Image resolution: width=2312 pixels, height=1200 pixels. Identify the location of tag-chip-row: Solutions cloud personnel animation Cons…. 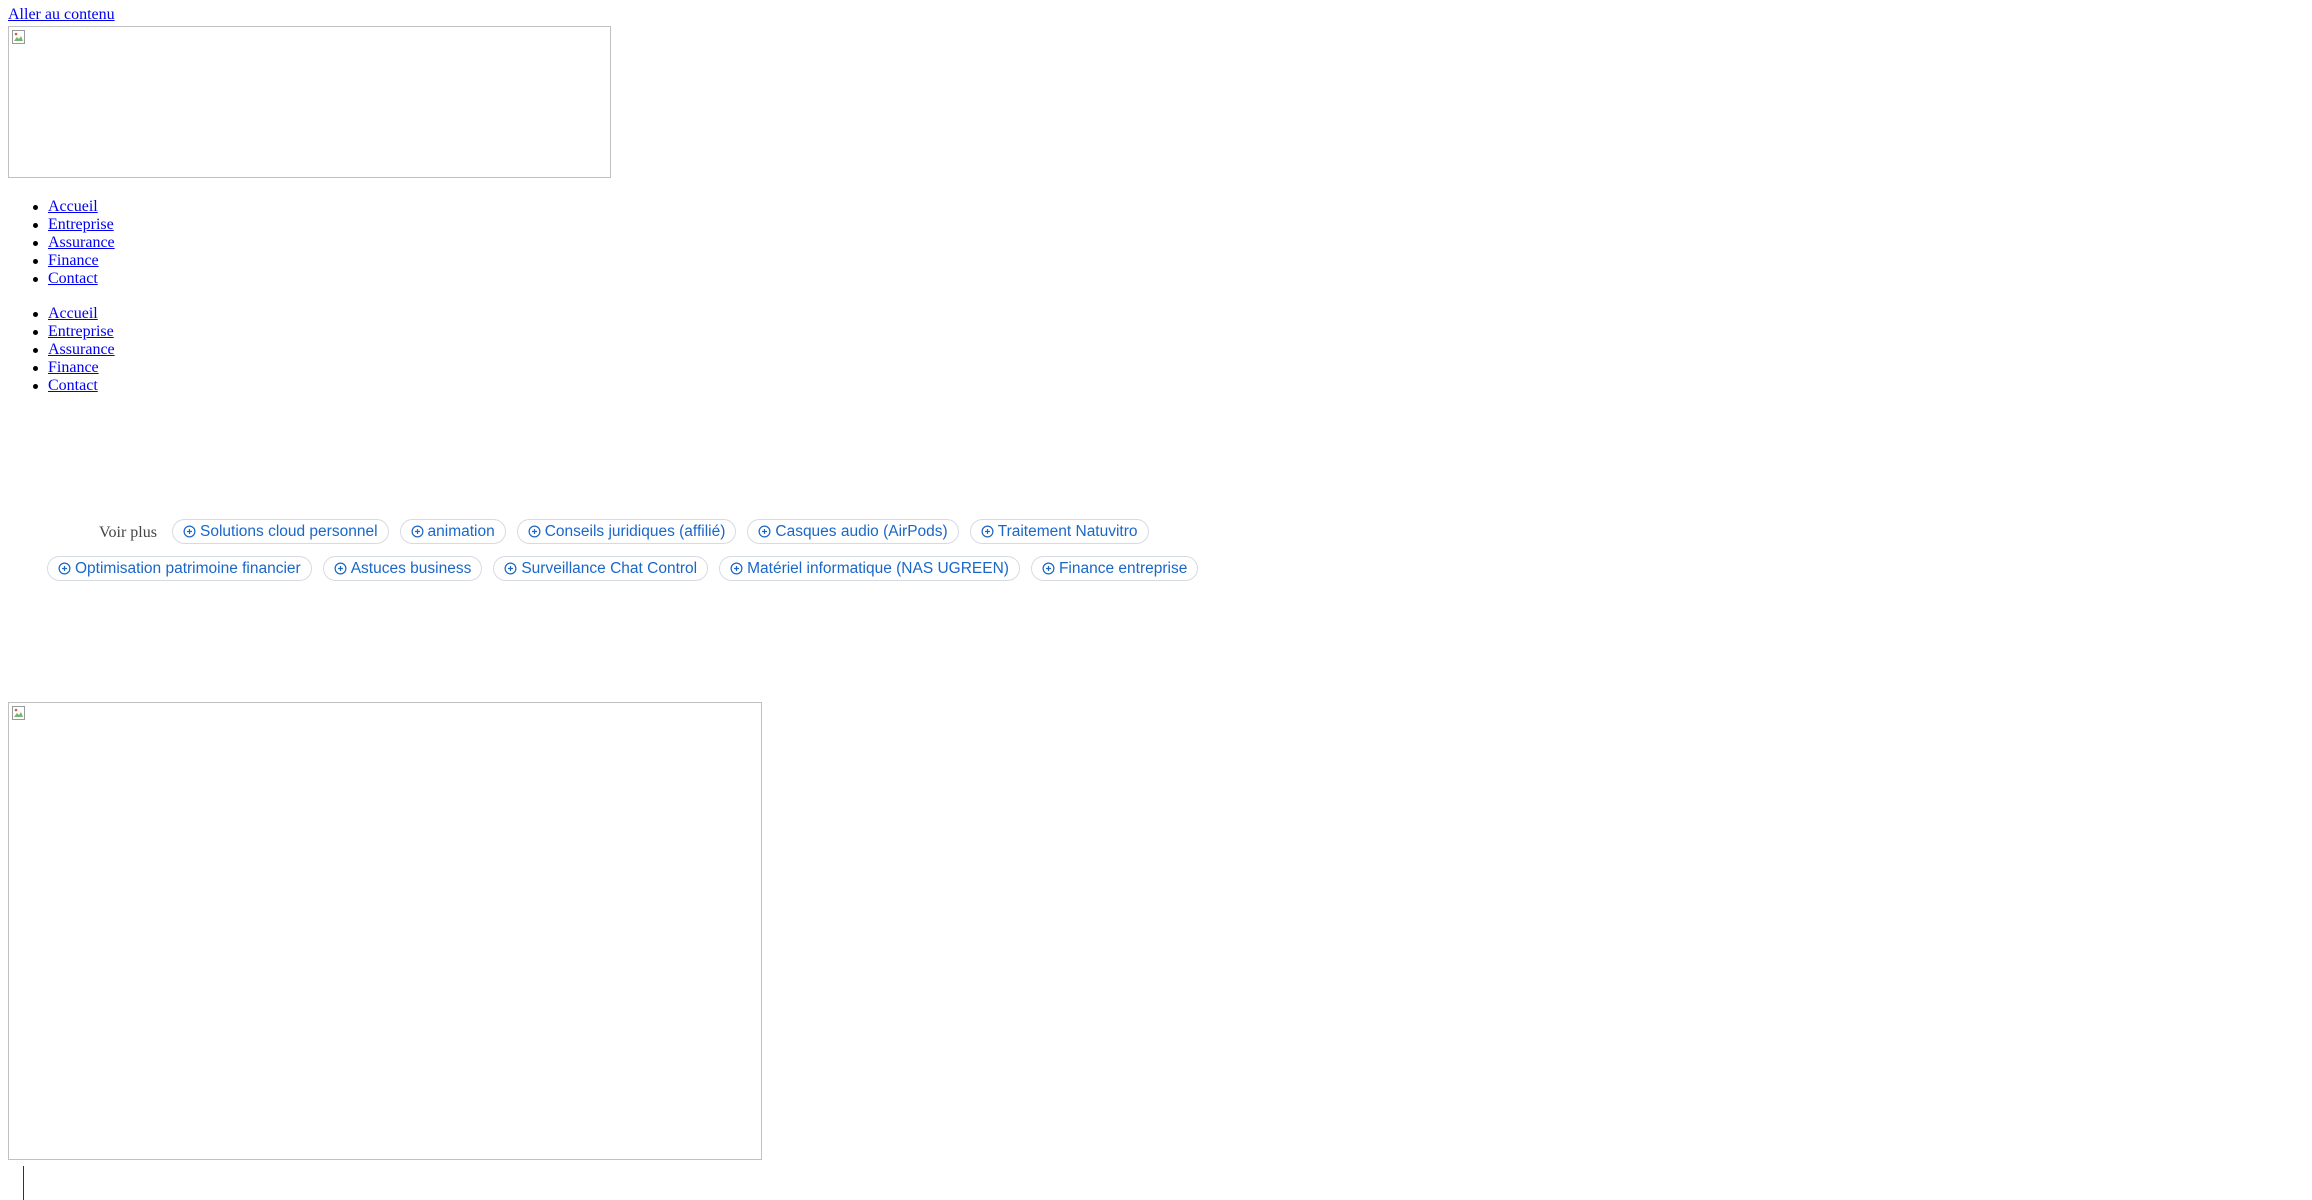
(660, 531).